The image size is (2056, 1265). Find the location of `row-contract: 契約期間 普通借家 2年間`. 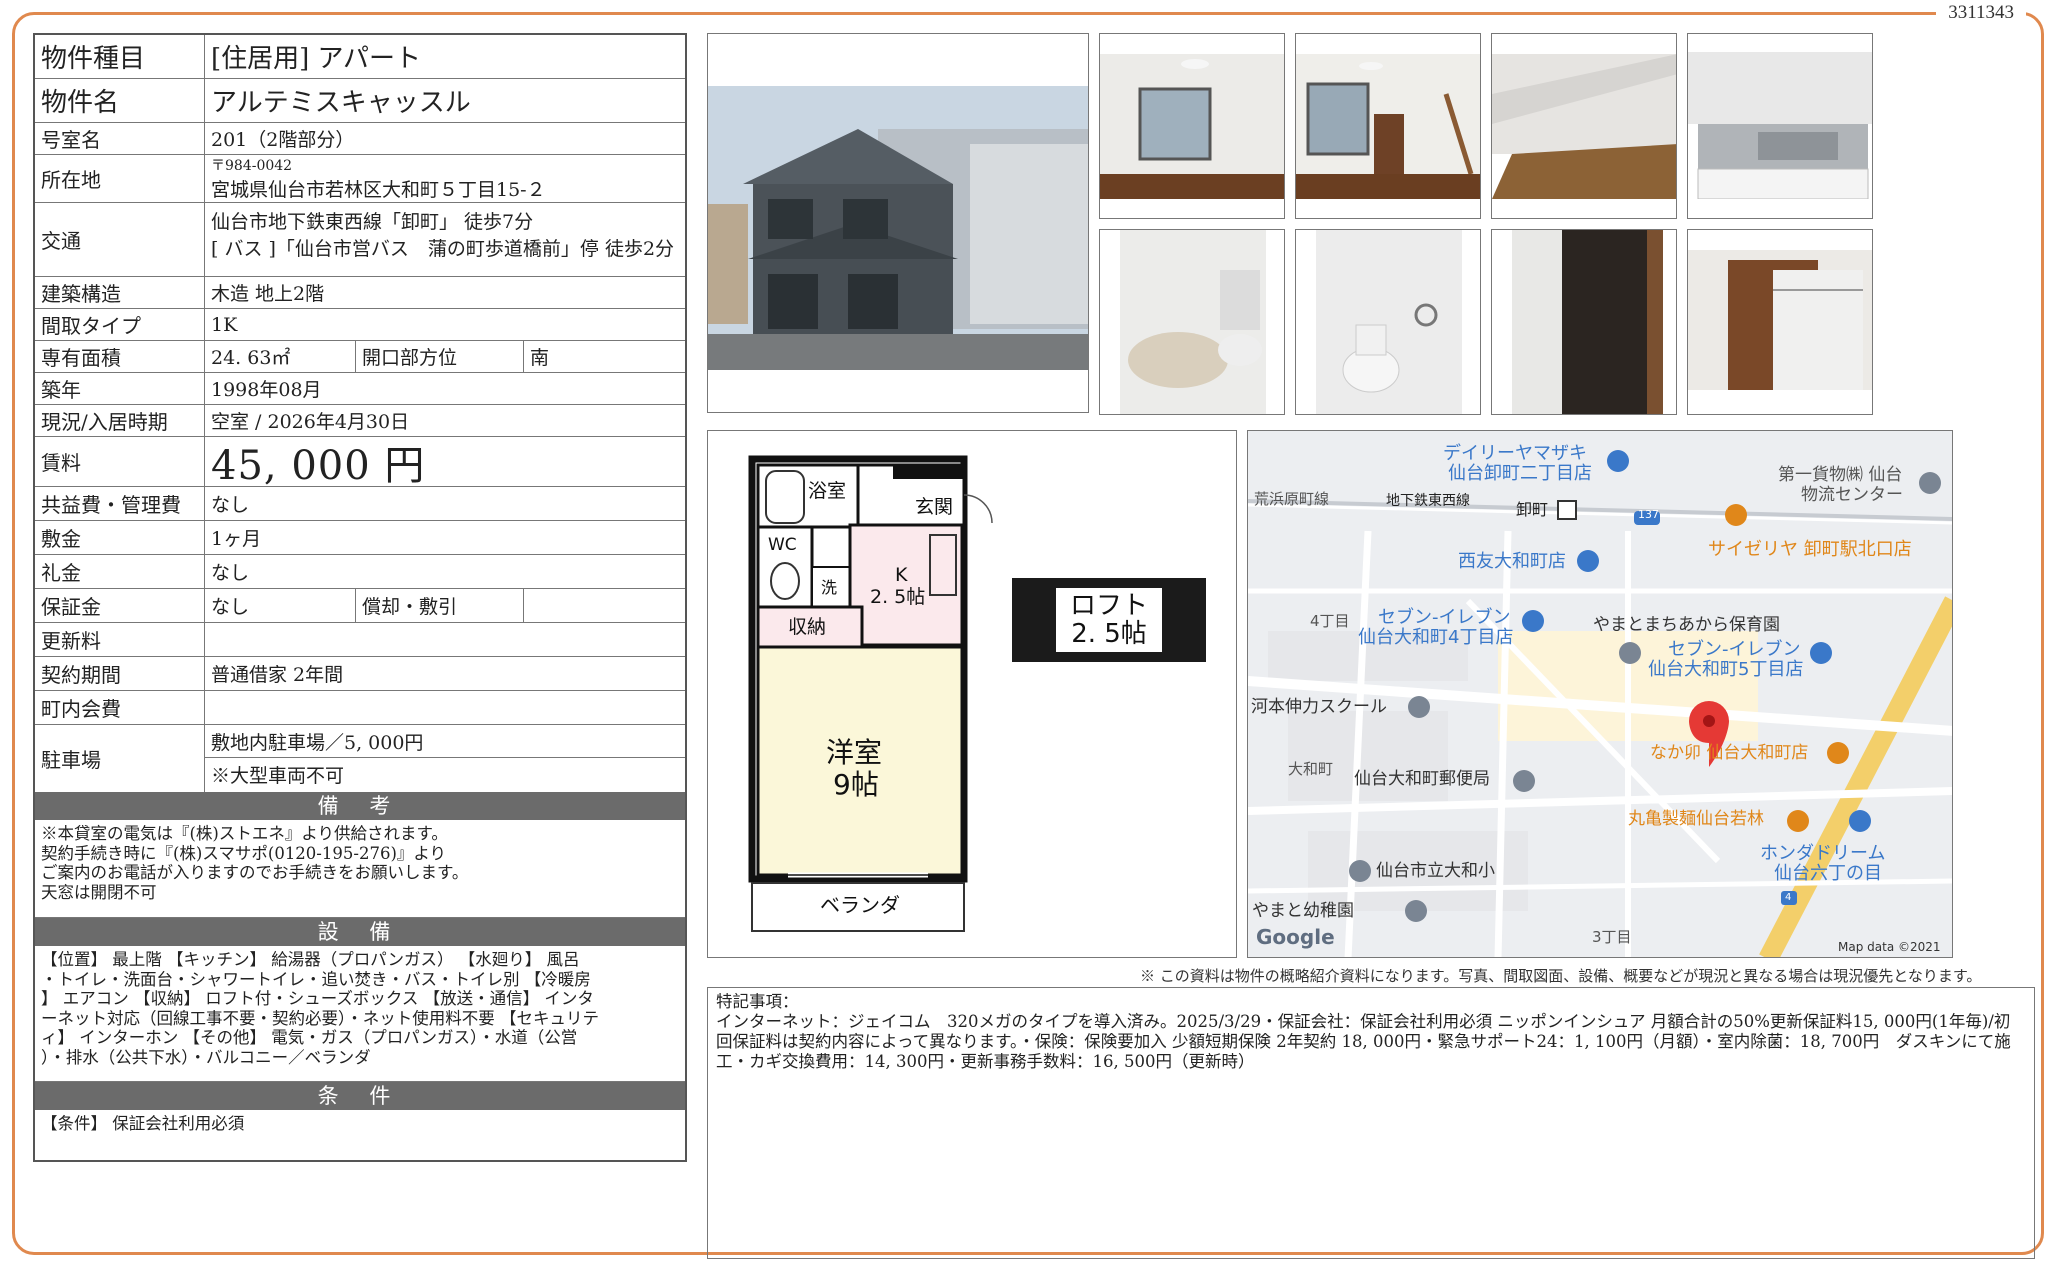

row-contract: 契約期間 普通借家 2年間 is located at coordinates (360, 674).